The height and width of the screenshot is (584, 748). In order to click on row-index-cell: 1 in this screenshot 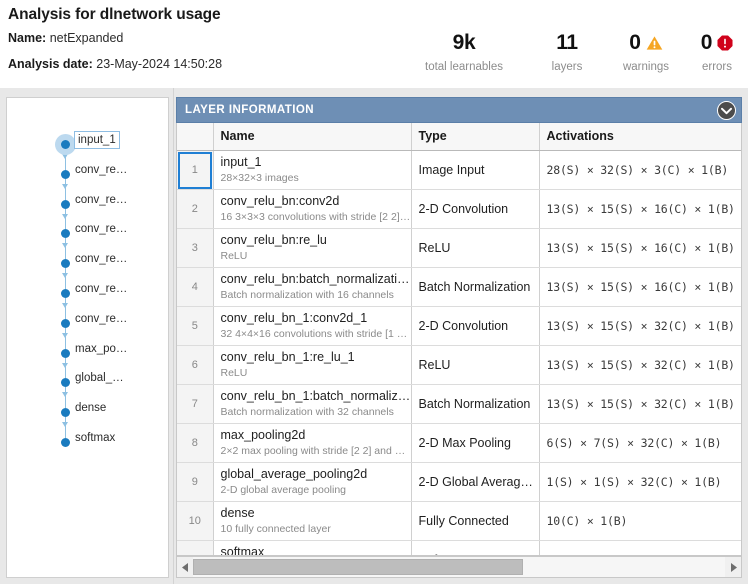, I will do `click(195, 170)`.